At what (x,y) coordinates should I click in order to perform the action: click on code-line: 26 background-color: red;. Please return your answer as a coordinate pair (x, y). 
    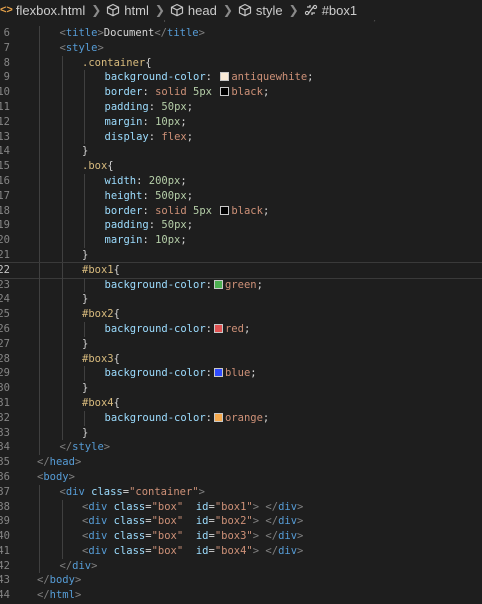
    Looking at the image, I should click on (241, 329).